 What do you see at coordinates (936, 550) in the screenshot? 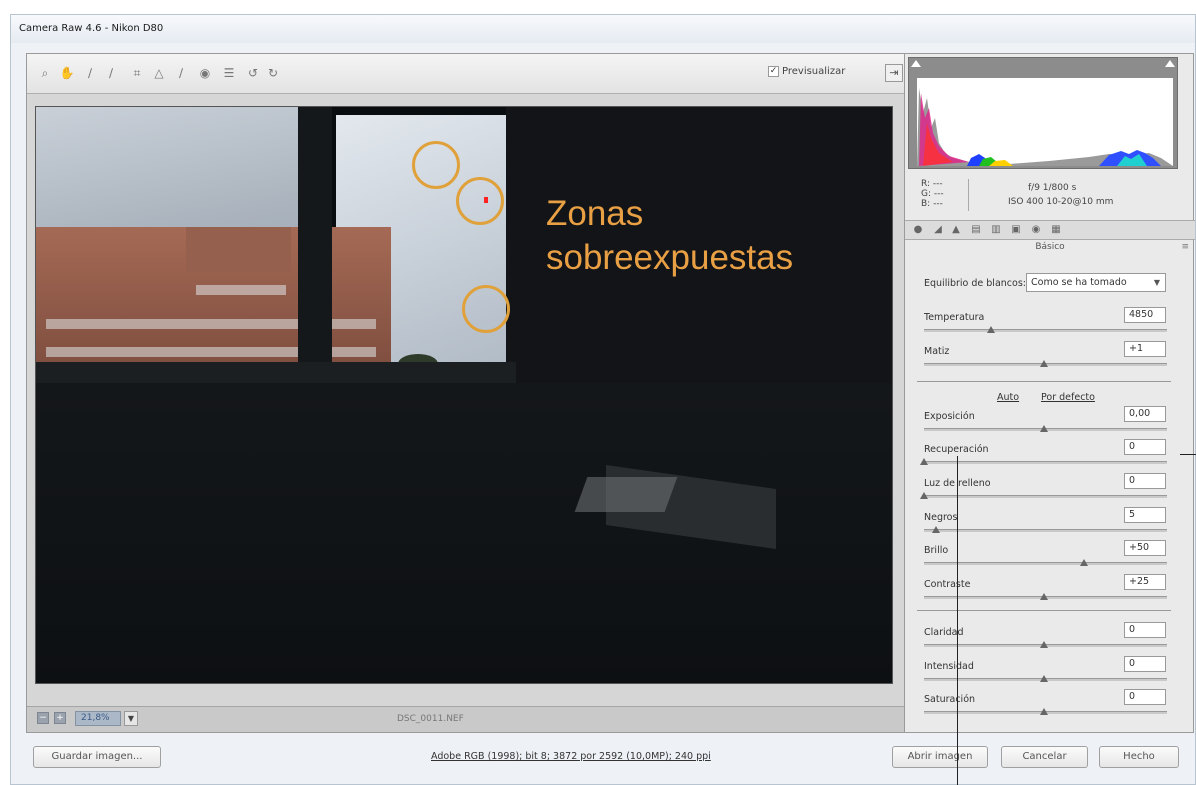
I see `slider-label: Brillo` at bounding box center [936, 550].